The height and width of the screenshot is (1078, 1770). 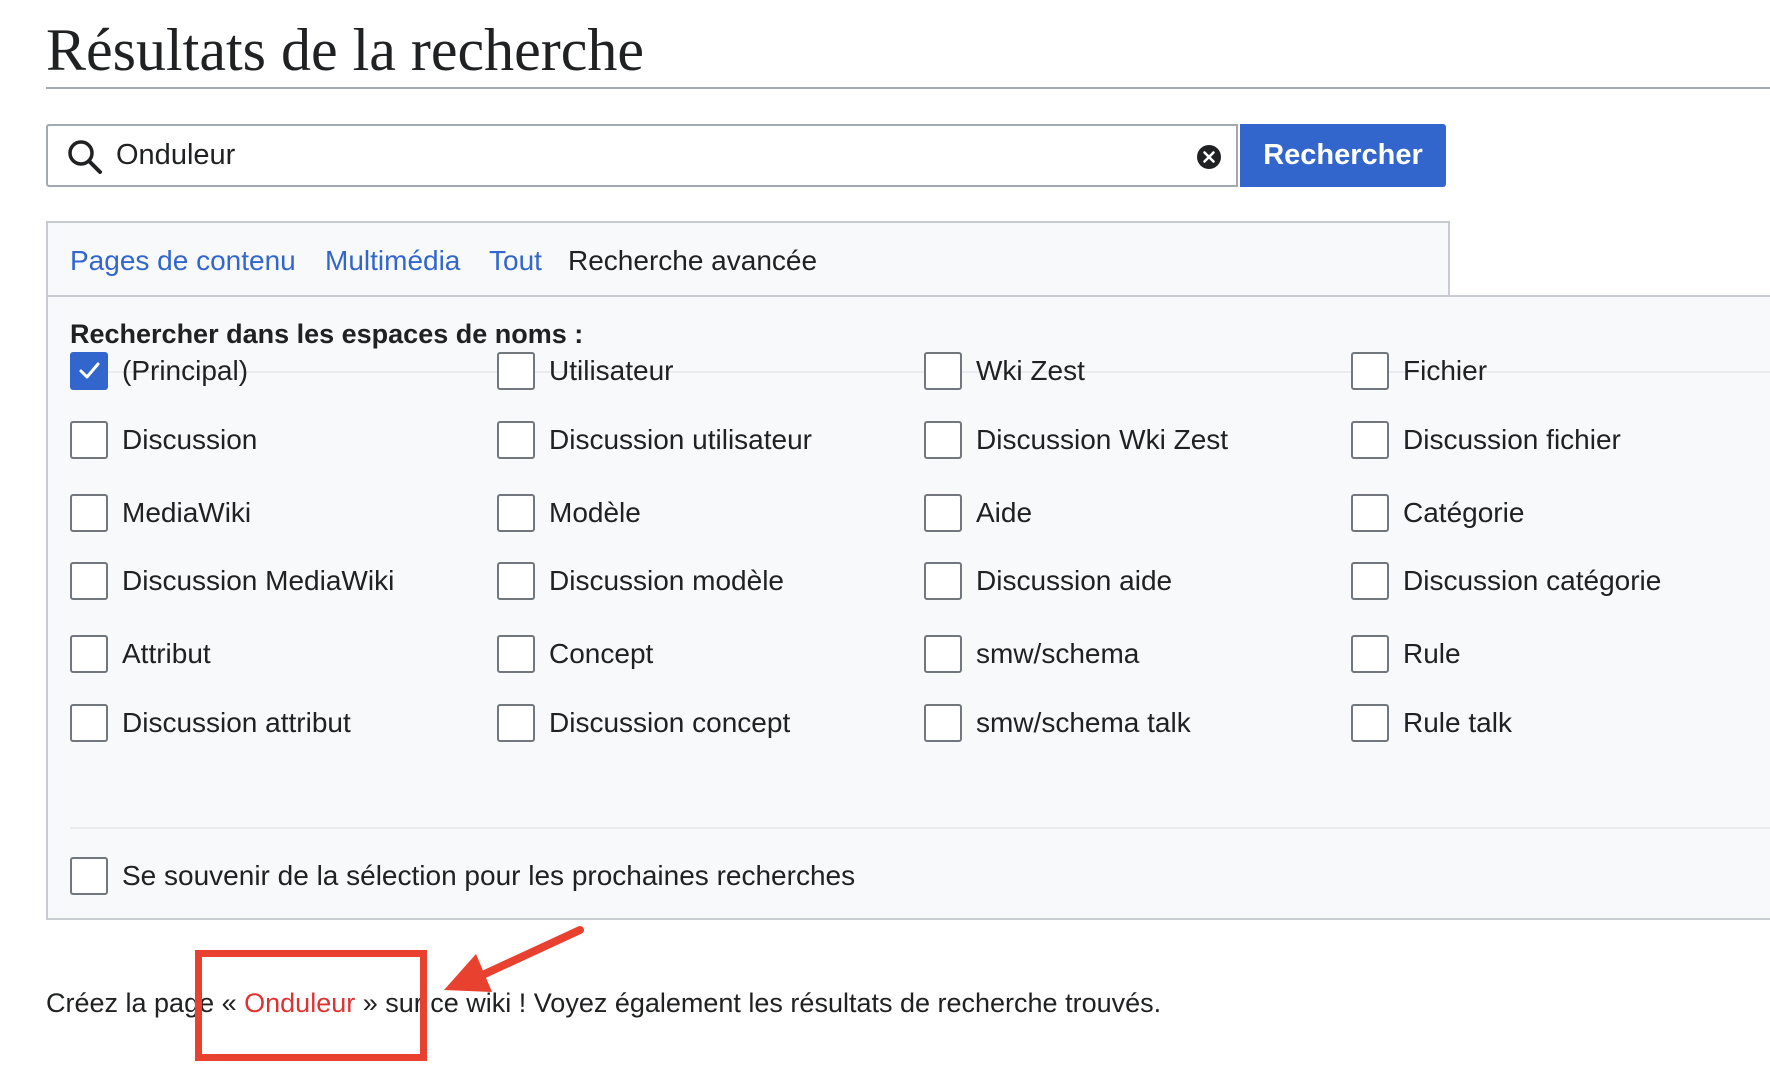 What do you see at coordinates (511, 966) in the screenshot?
I see `annotation-arrow-icon` at bounding box center [511, 966].